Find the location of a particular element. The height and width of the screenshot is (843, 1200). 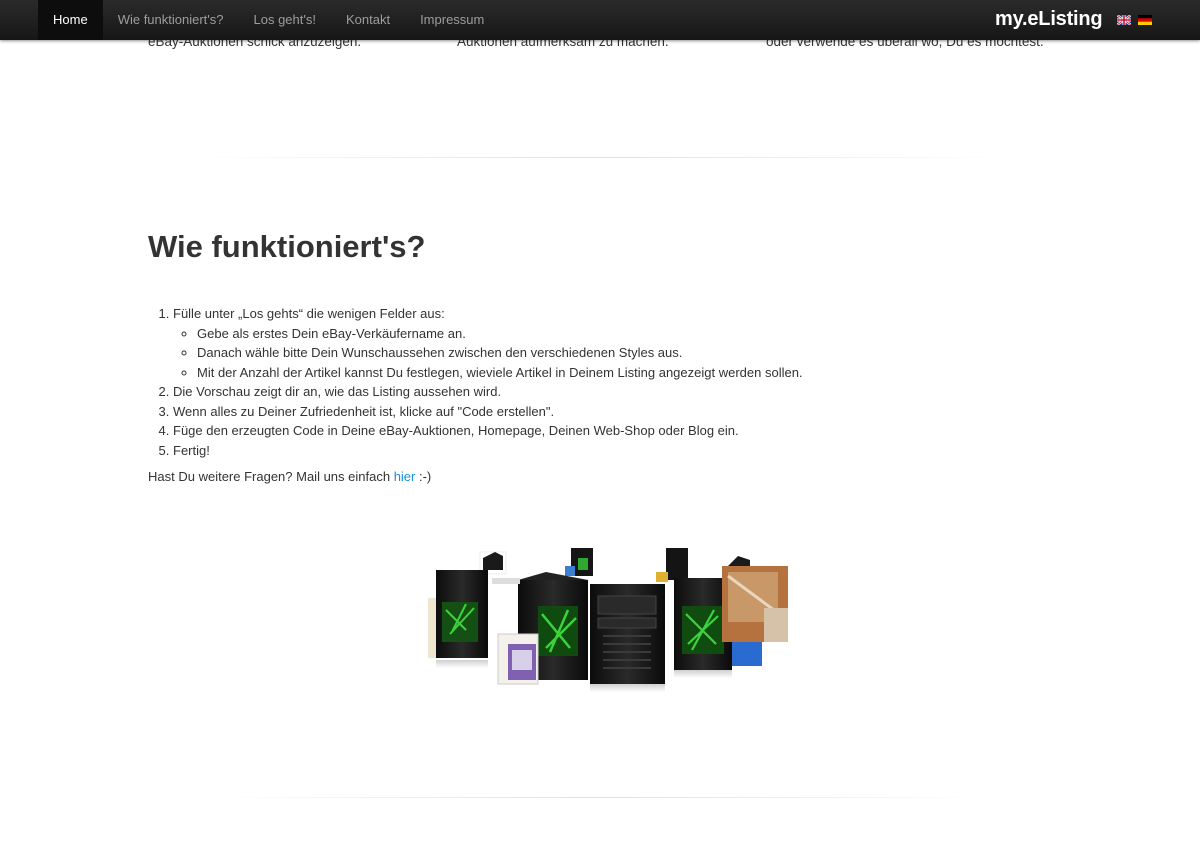

section-divider-bottom is located at coordinates (600, 797).